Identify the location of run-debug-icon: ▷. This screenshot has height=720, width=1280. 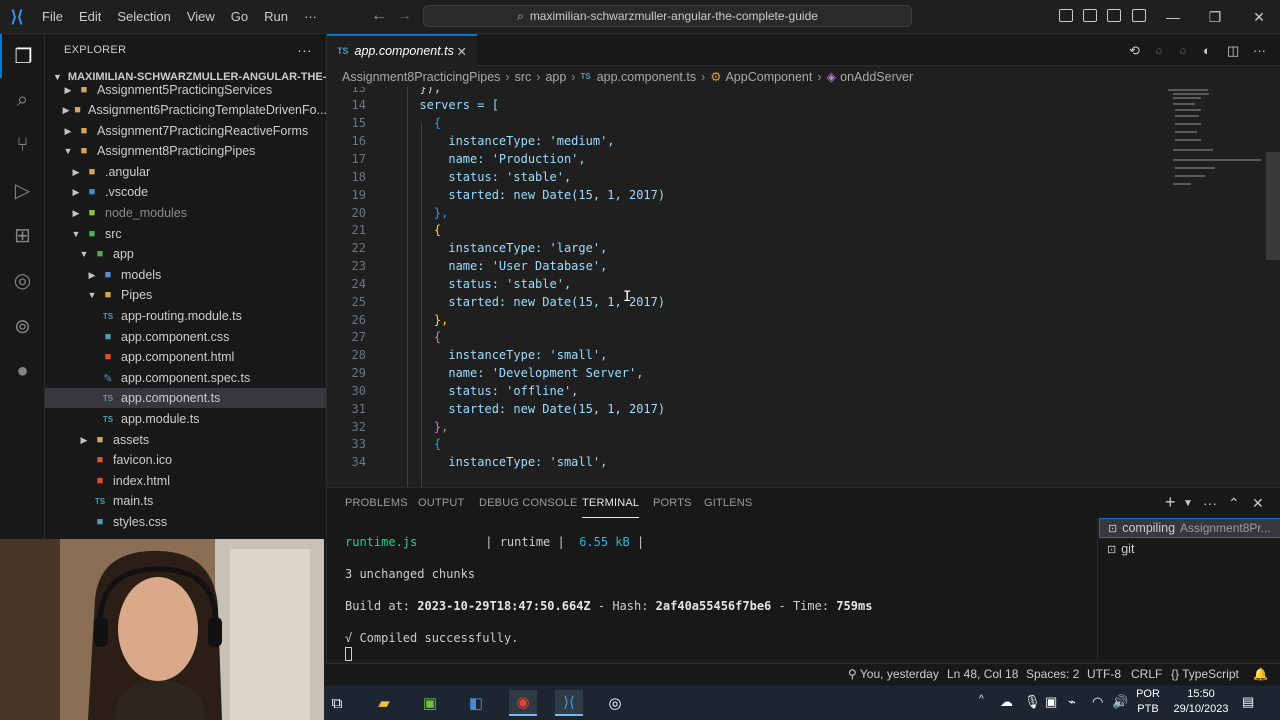
(22, 190).